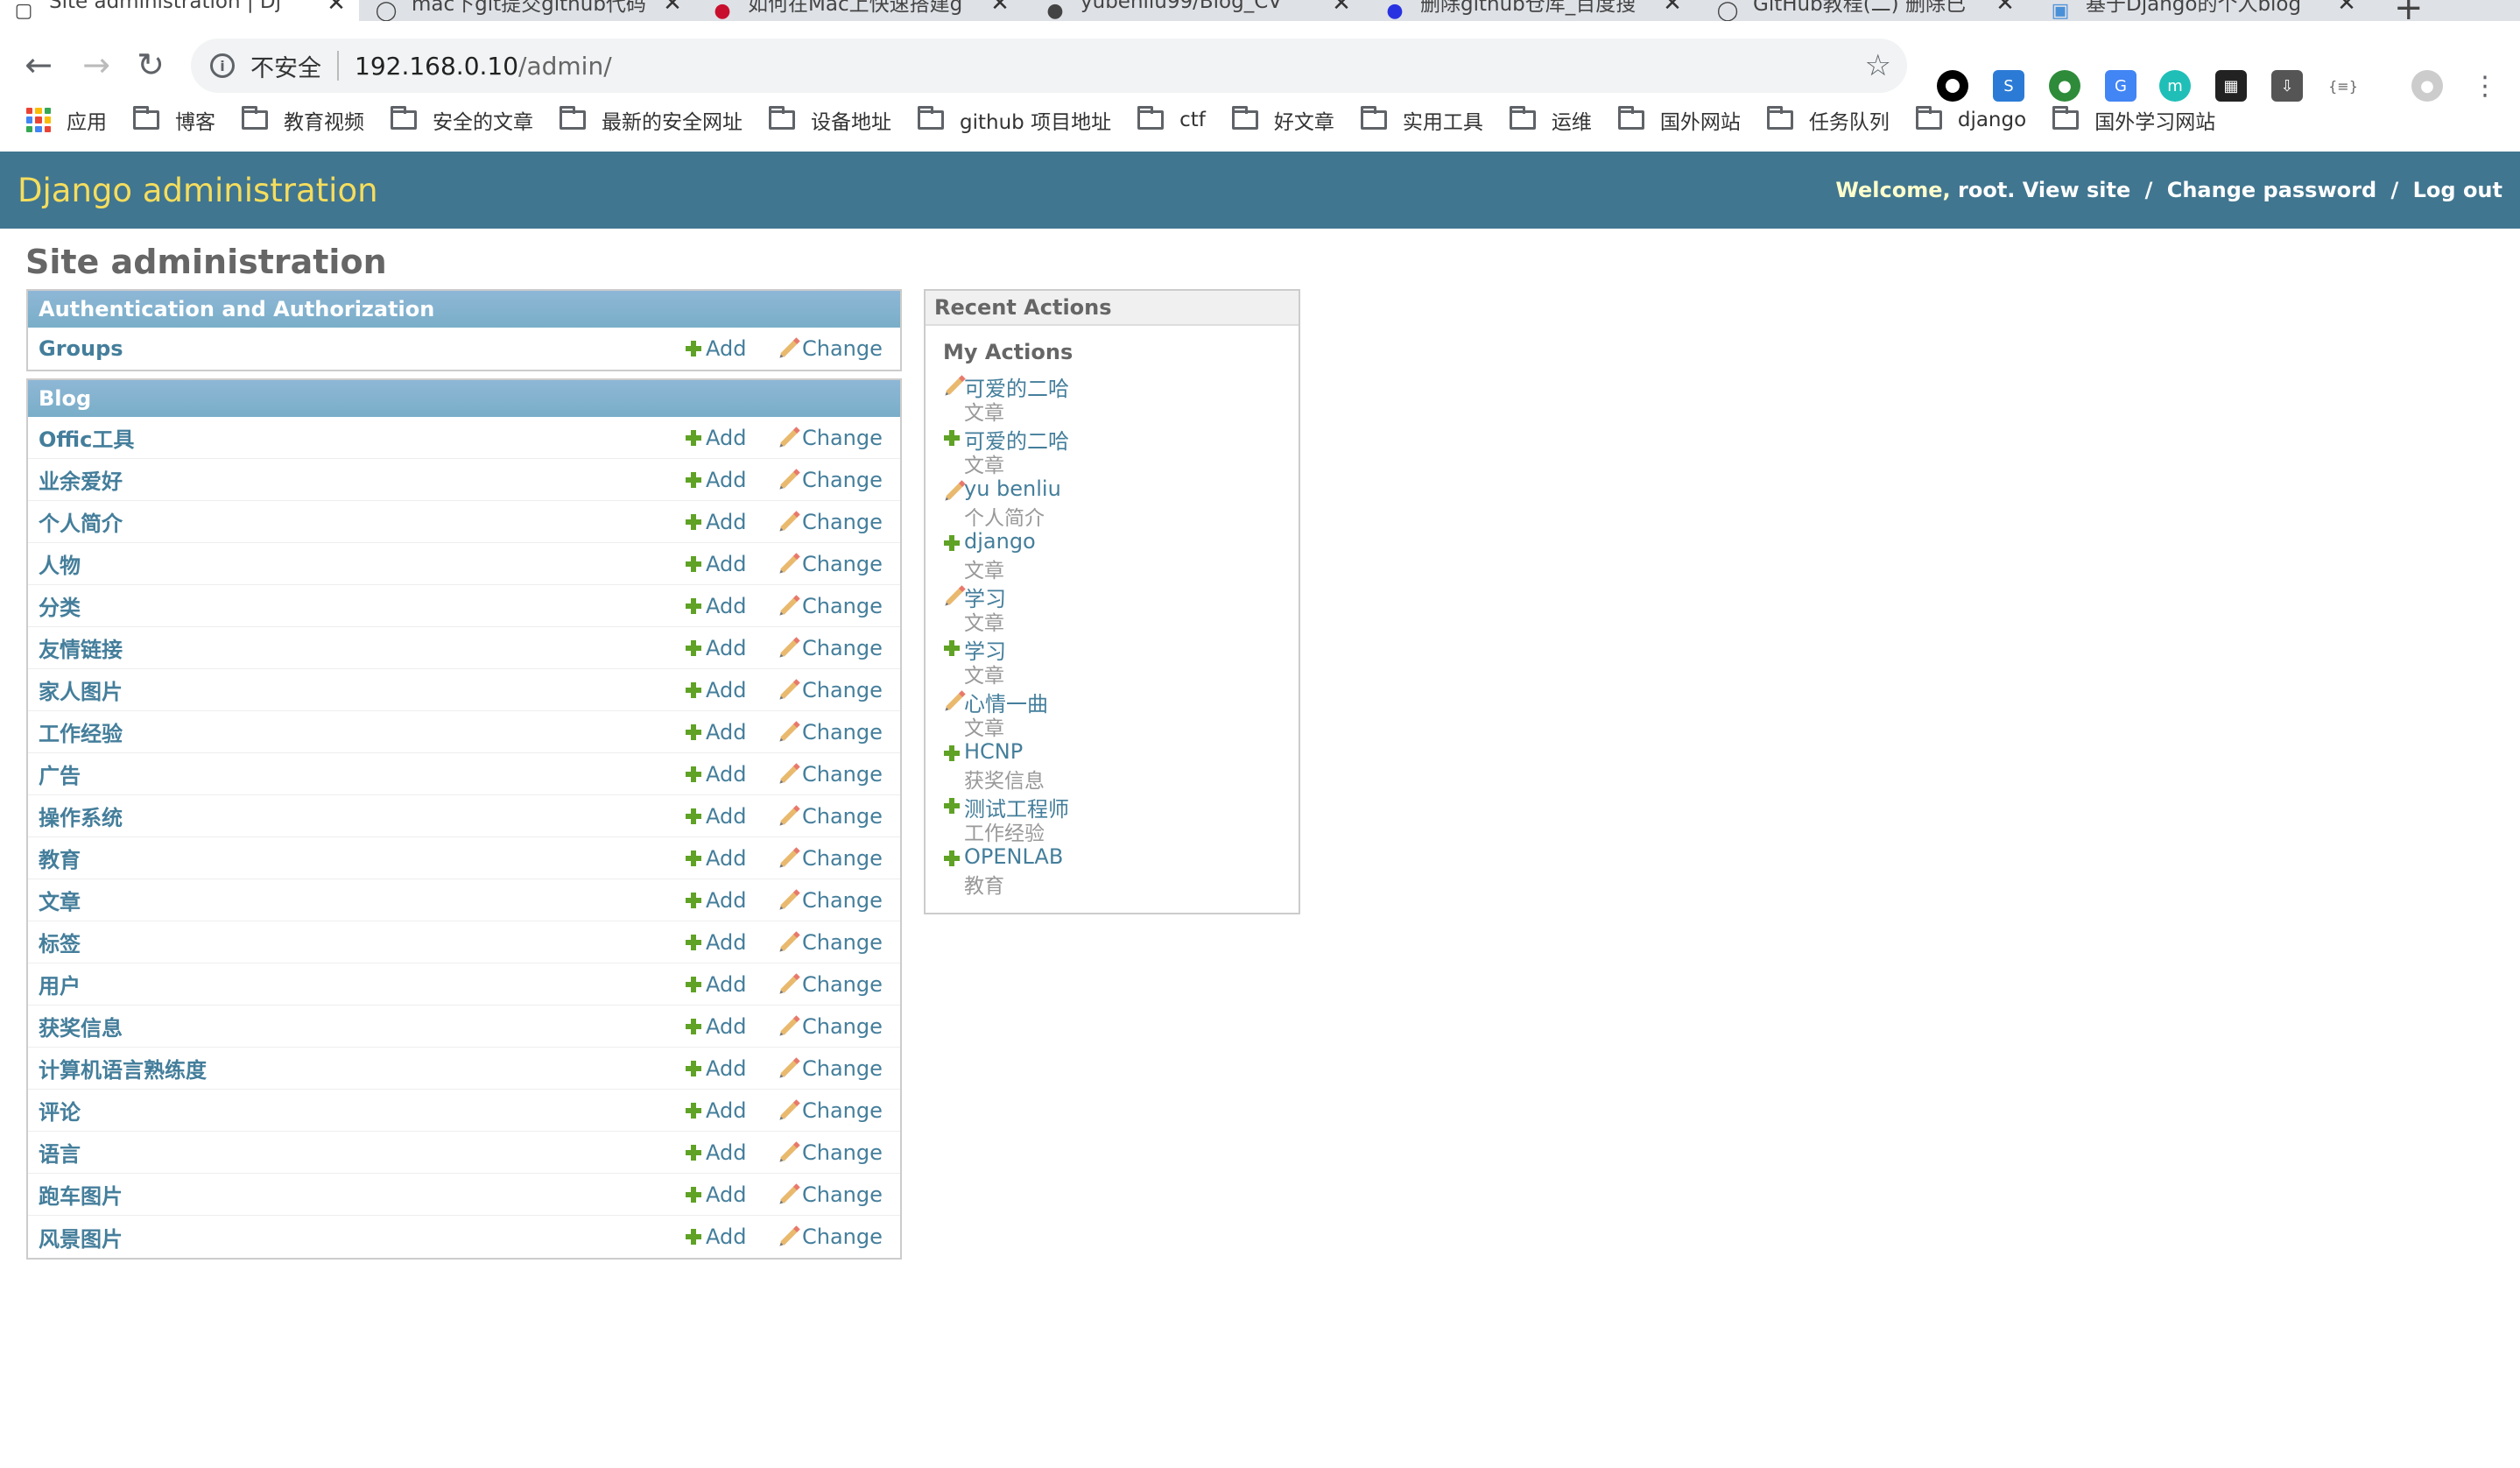 The width and height of the screenshot is (2520, 1468). Describe the element at coordinates (38, 120) in the screenshot. I see `apps-grid-icon` at that location.